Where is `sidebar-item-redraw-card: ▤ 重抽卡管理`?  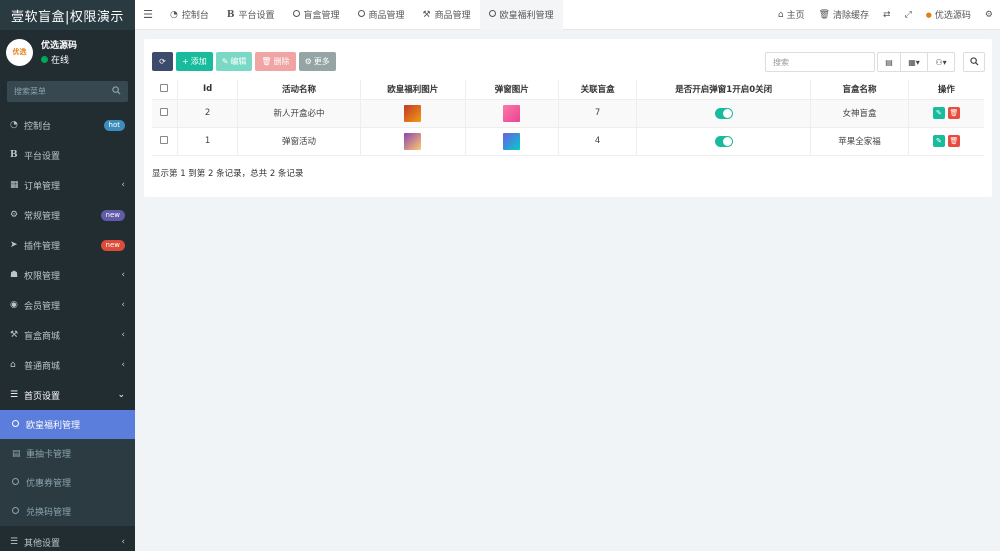 sidebar-item-redraw-card: ▤ 重抽卡管理 is located at coordinates (67, 453).